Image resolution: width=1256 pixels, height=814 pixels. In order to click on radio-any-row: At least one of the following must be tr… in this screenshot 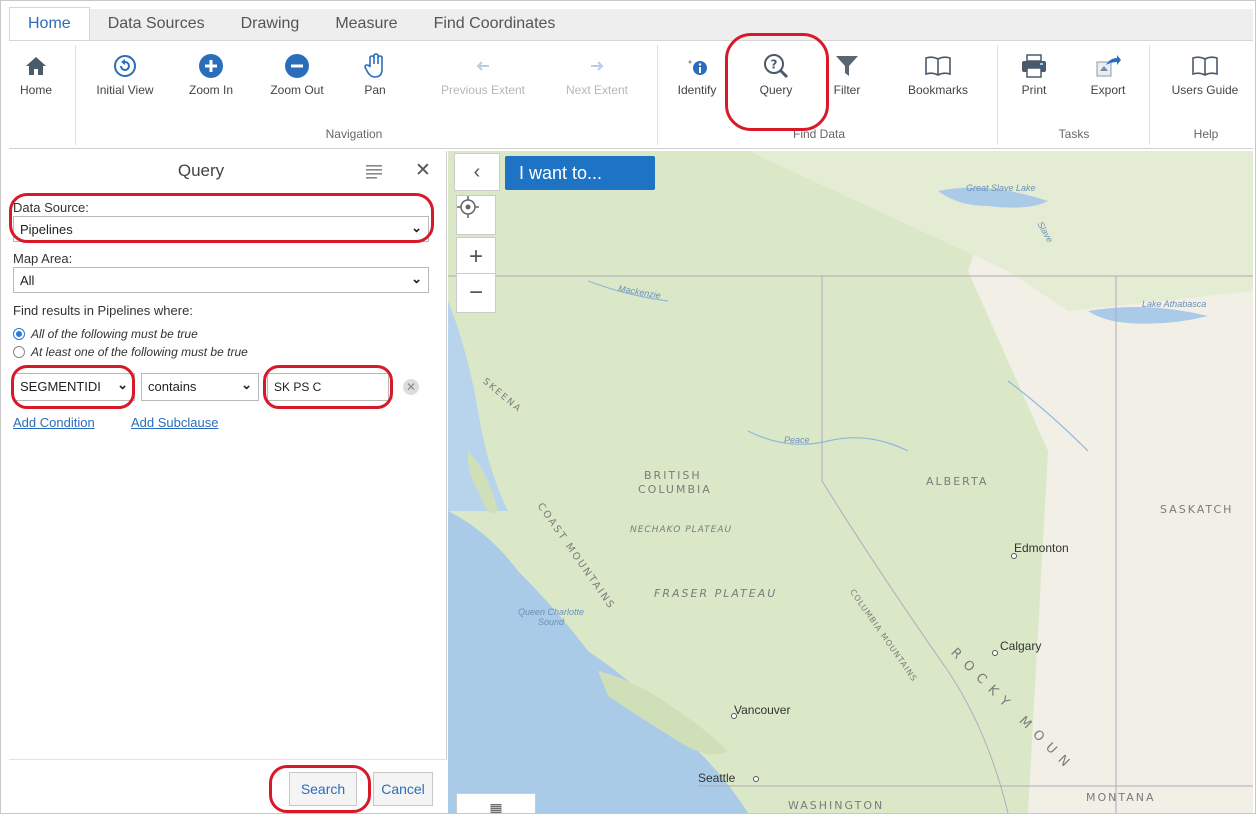, I will do `click(130, 352)`.